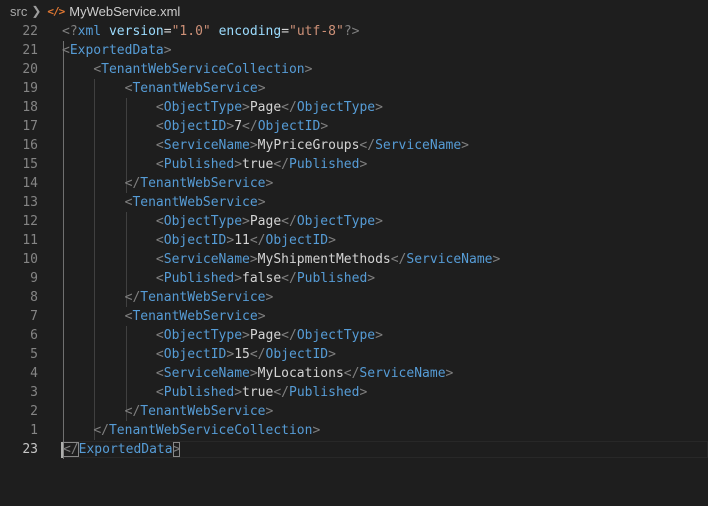 This screenshot has width=708, height=506. What do you see at coordinates (262, 278) in the screenshot?
I see `element-text: false` at bounding box center [262, 278].